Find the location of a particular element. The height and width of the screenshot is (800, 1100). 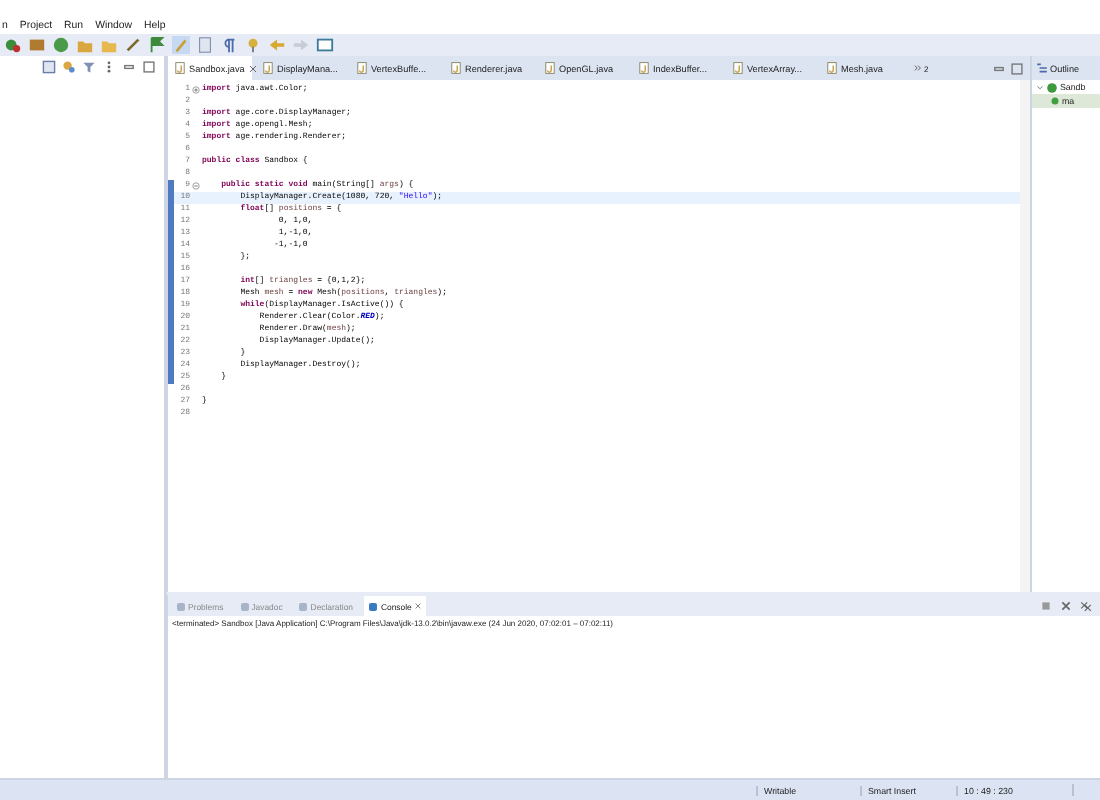

stop-icon is located at coordinates (1046, 606).